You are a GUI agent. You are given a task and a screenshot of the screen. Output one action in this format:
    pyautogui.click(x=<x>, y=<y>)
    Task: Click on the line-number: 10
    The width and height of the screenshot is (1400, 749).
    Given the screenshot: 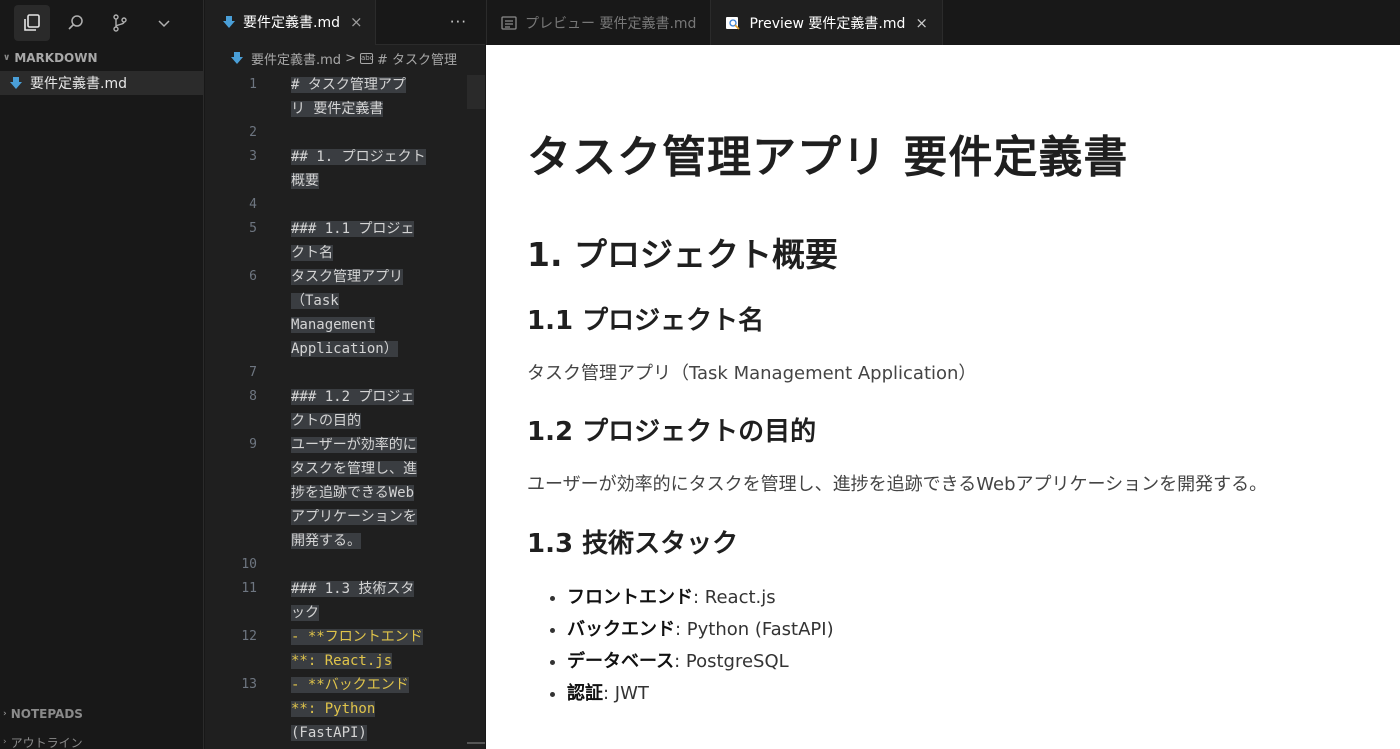 What is the action you would take?
    pyautogui.click(x=249, y=564)
    